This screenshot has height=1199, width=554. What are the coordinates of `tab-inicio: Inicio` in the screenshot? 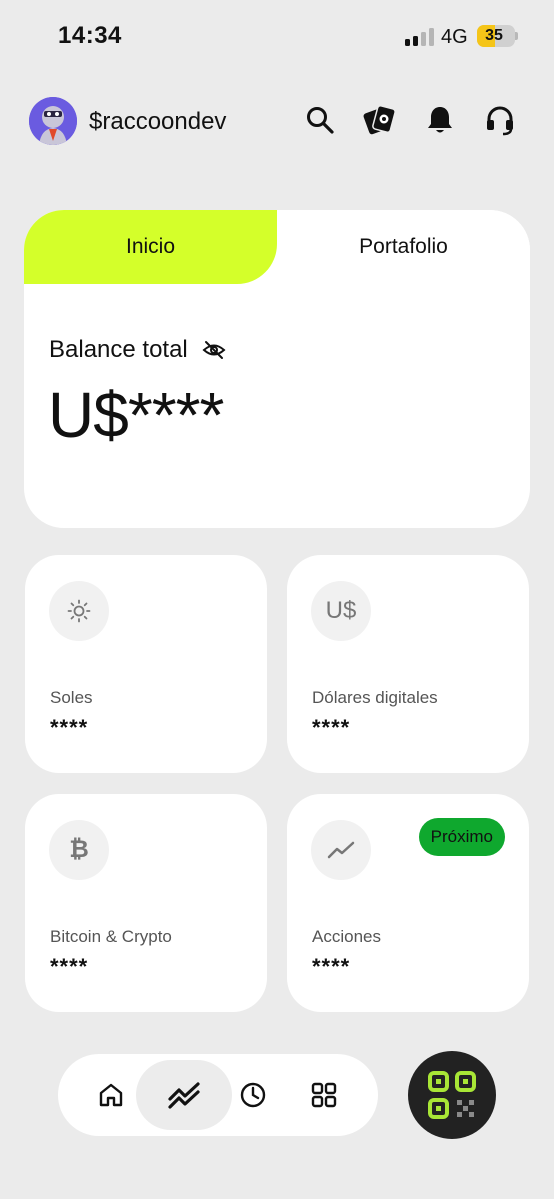 It's located at (150, 247).